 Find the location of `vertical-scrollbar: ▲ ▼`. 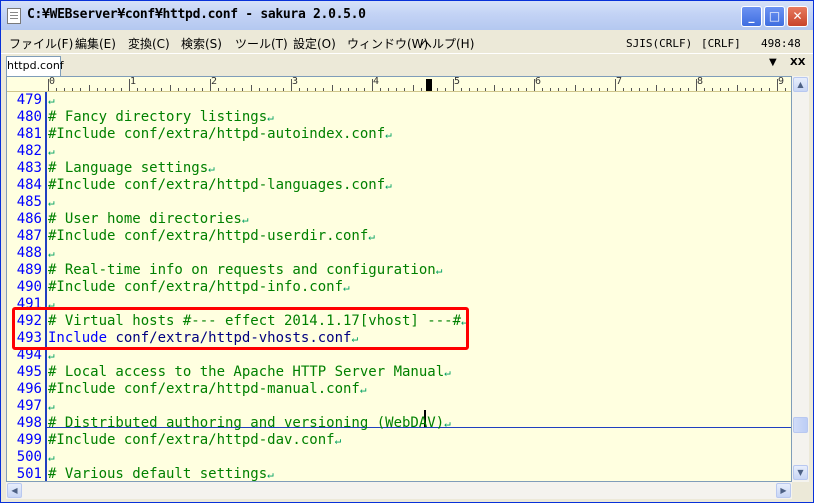

vertical-scrollbar: ▲ ▼ is located at coordinates (800, 279).